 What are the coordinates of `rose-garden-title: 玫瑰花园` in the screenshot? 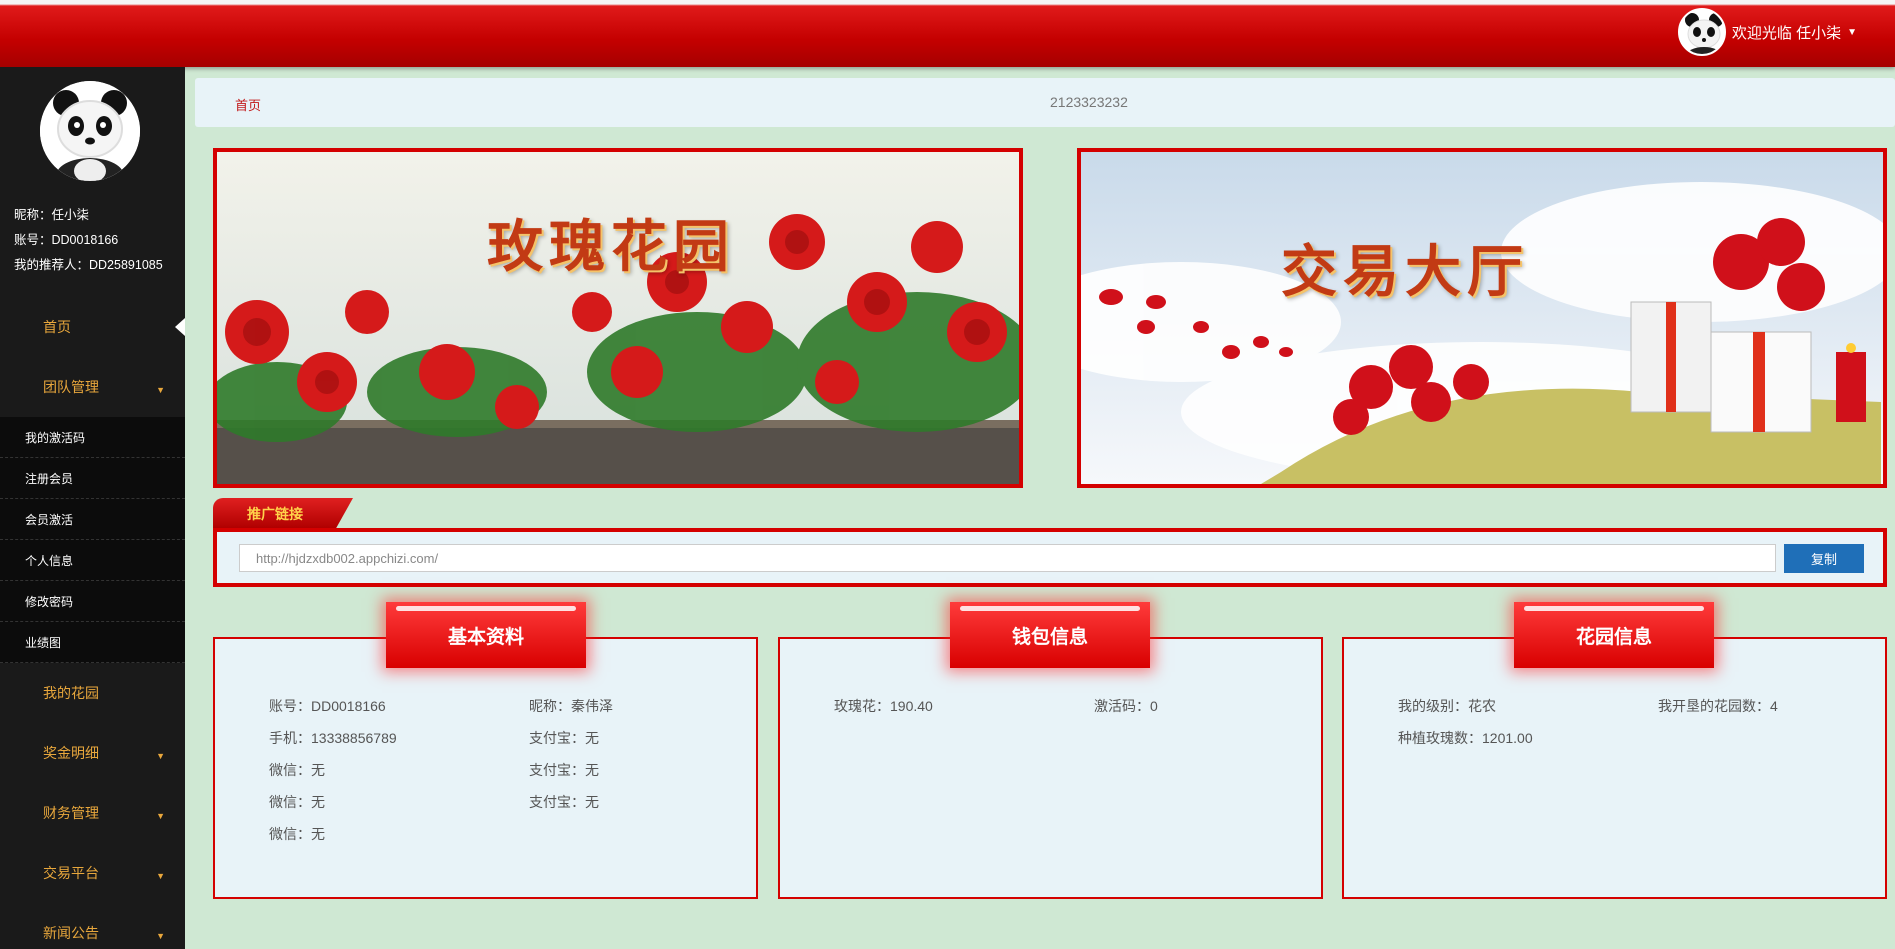 It's located at (611, 247).